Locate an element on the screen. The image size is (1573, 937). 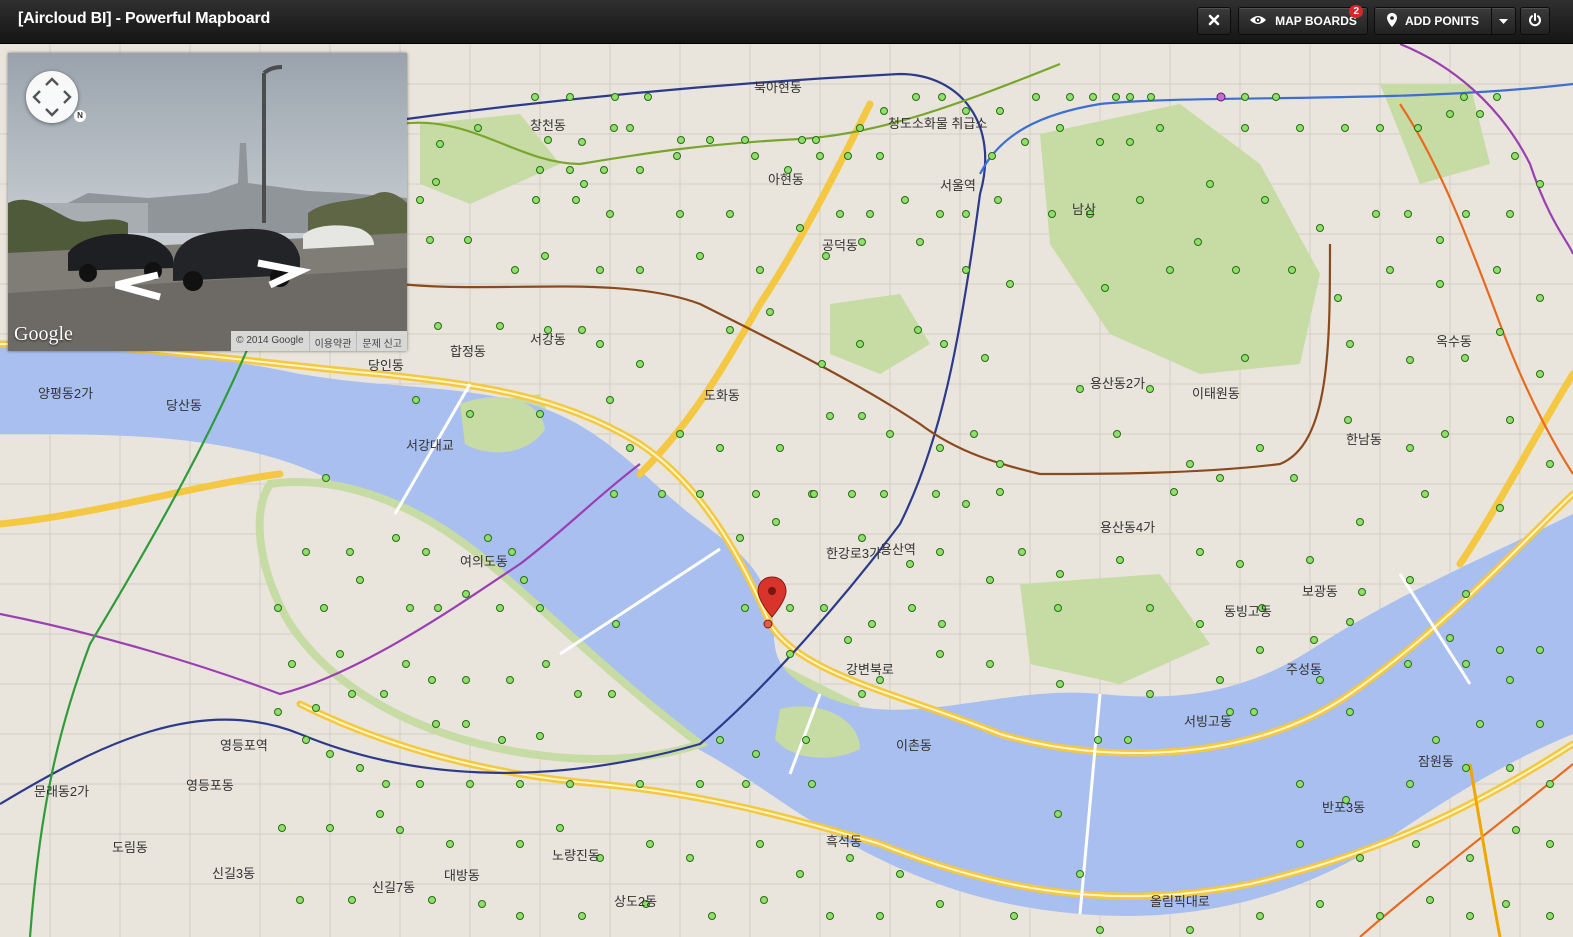
place-label: 한남동 is located at coordinates (1364, 439).